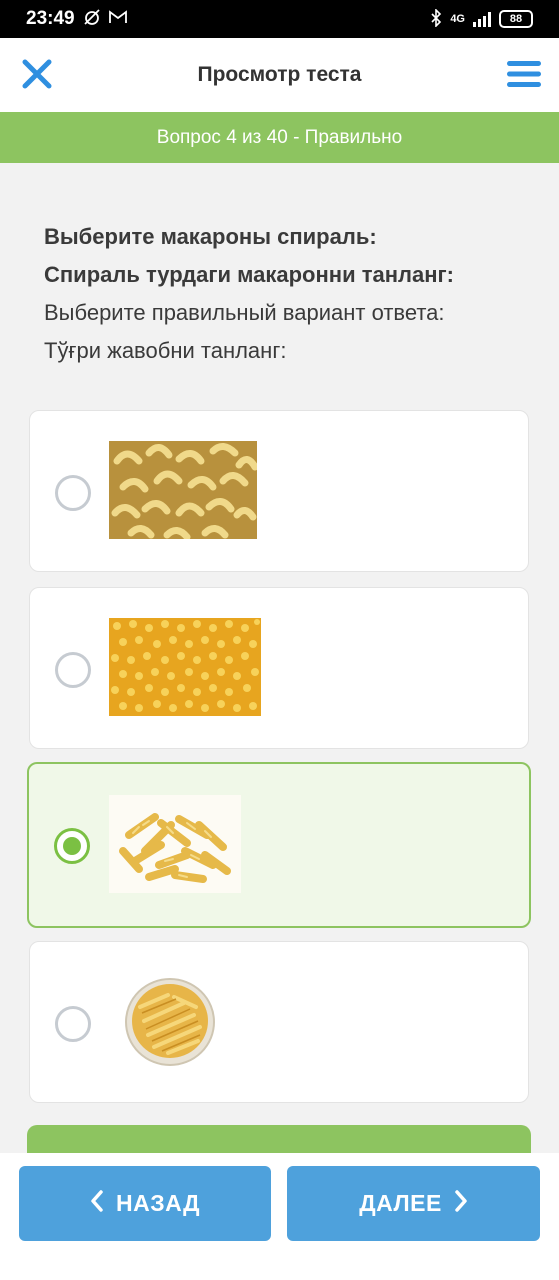 This screenshot has width=559, height=1280. I want to click on battery-icon: 88, so click(516, 19).